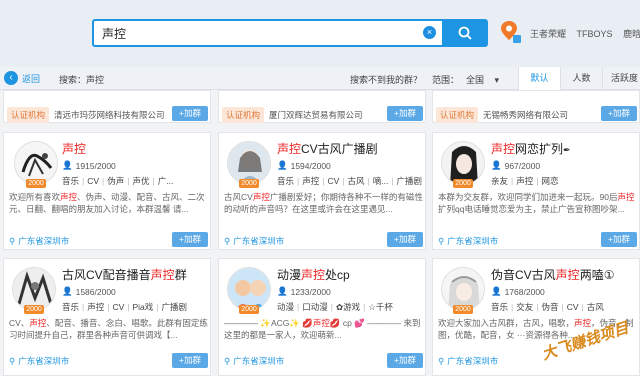 The image size is (640, 376). Describe the element at coordinates (446, 80) in the screenshot. I see `range-label: 范围：` at that location.